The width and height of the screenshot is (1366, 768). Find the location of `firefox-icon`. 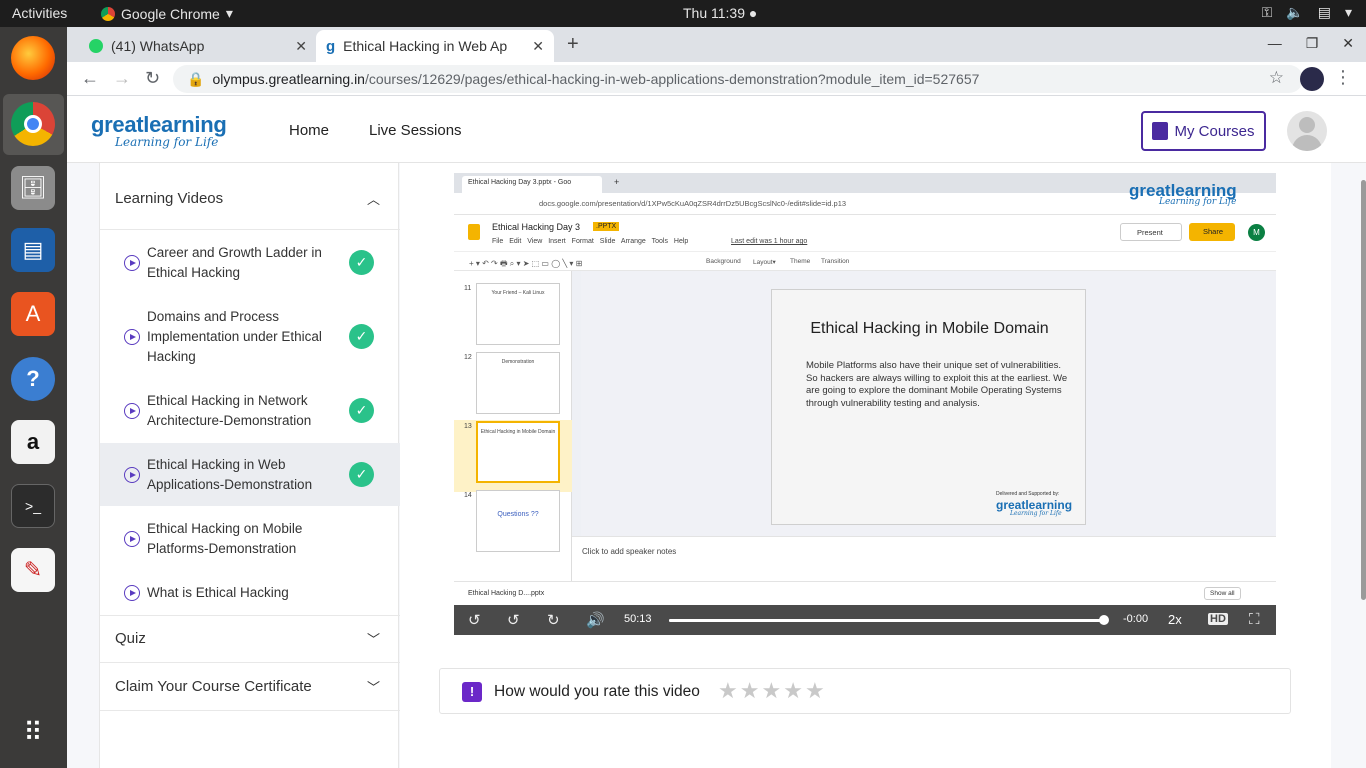

firefox-icon is located at coordinates (33, 58).